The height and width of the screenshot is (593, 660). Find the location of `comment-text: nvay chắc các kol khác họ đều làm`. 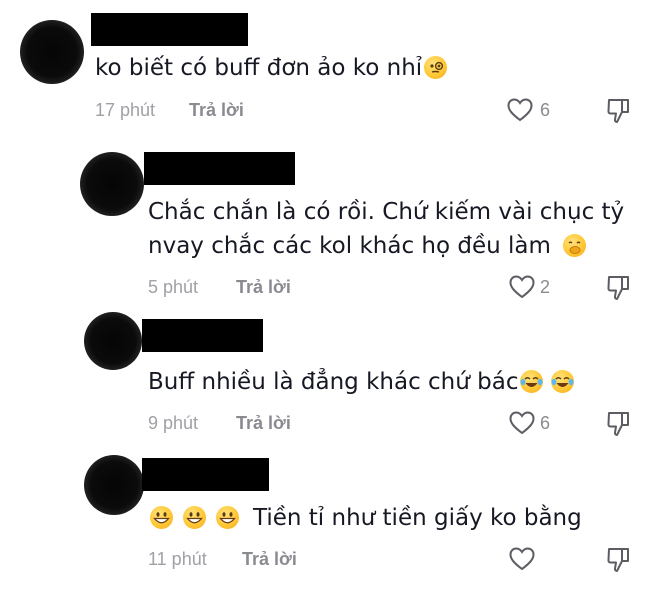

comment-text: nvay chắc các kol khác họ đều làm is located at coordinates (367, 246).